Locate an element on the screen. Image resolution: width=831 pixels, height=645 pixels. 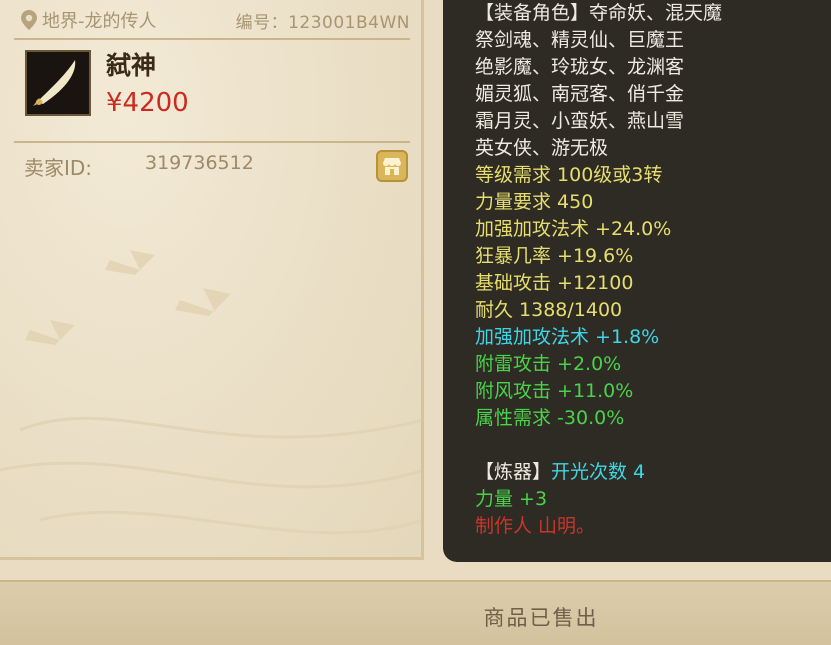
serial-value: 123001B4WN is located at coordinates (349, 22).